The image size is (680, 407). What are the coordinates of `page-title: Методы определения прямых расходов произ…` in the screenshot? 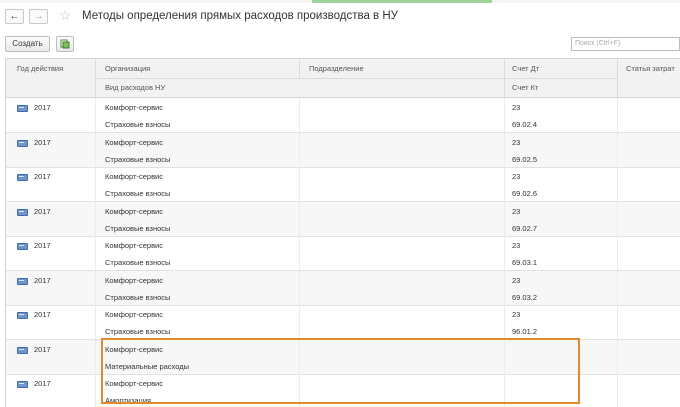 It's located at (240, 16).